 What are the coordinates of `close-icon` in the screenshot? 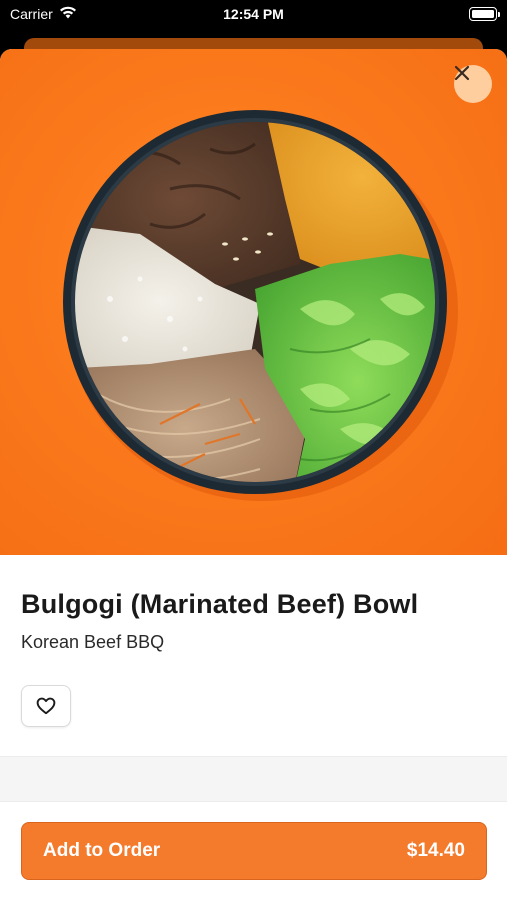 It's located at (462, 73).